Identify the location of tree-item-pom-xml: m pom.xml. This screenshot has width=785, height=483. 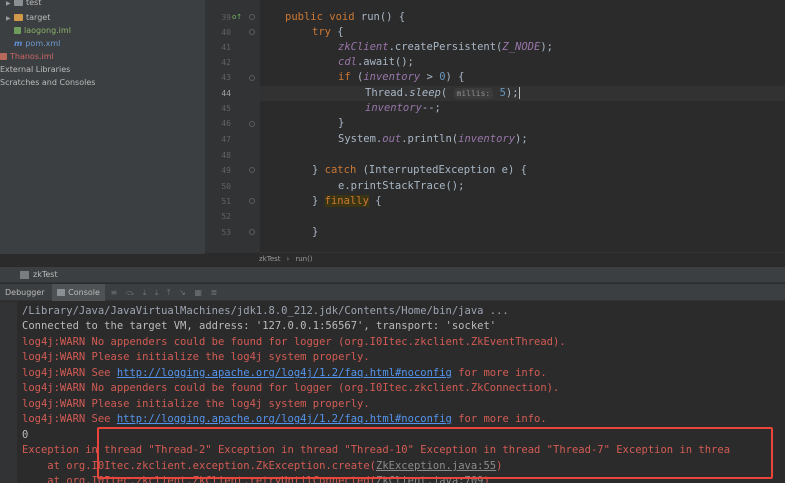
(37, 43).